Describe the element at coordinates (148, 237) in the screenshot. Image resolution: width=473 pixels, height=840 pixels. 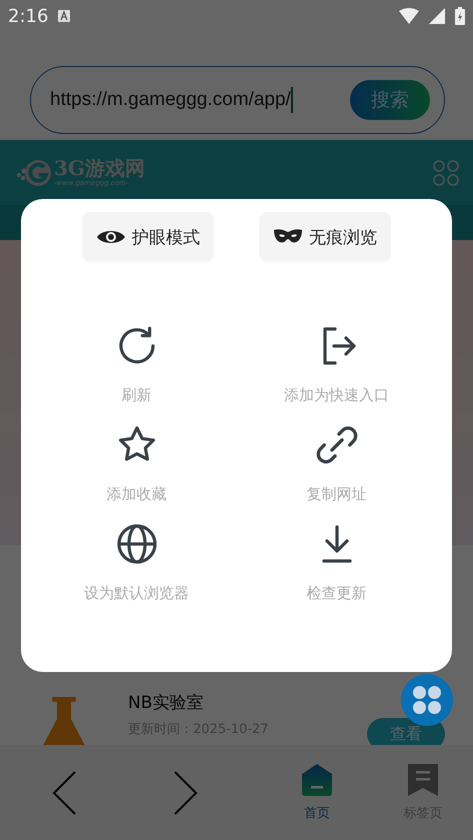
I see `eye-care-button: 护眼模式` at that location.